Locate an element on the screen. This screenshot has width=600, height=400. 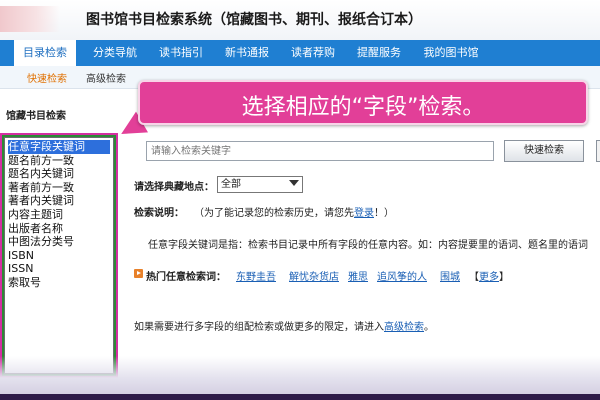
field-option: 内容主题词 is located at coordinates (59, 215).